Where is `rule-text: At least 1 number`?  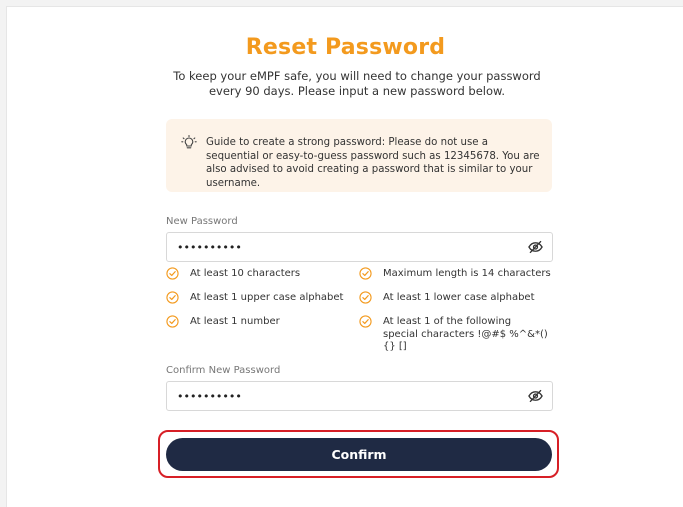
rule-text: At least 1 number is located at coordinates (235, 321).